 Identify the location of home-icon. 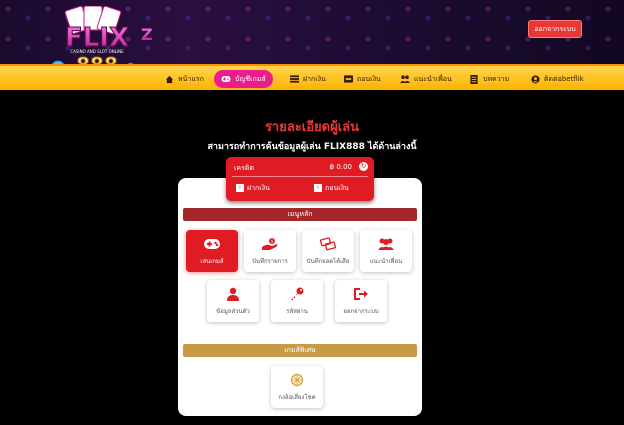
(169, 79).